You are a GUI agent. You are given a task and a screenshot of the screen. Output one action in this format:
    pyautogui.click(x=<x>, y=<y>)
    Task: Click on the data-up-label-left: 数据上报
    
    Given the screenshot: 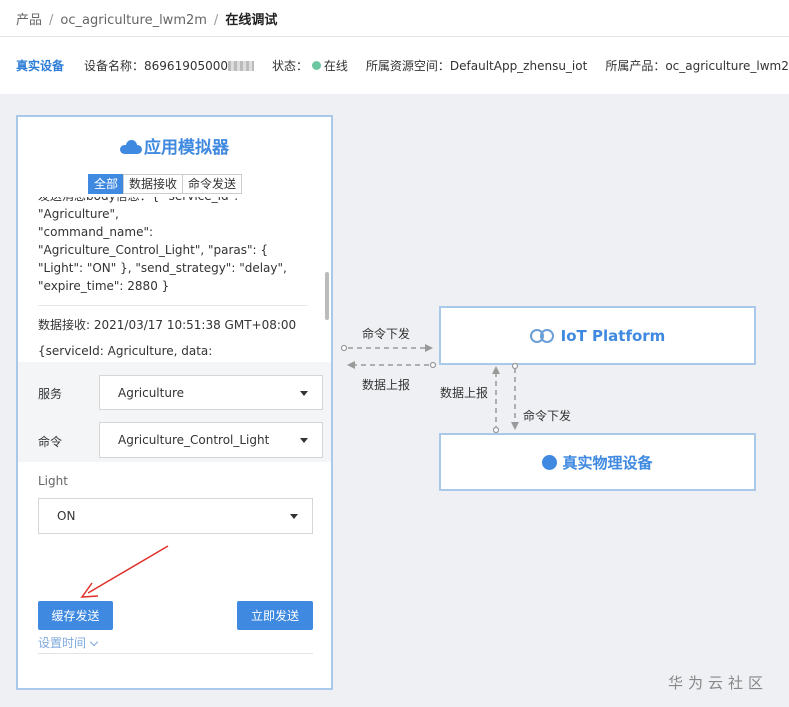 What is the action you would take?
    pyautogui.click(x=386, y=385)
    